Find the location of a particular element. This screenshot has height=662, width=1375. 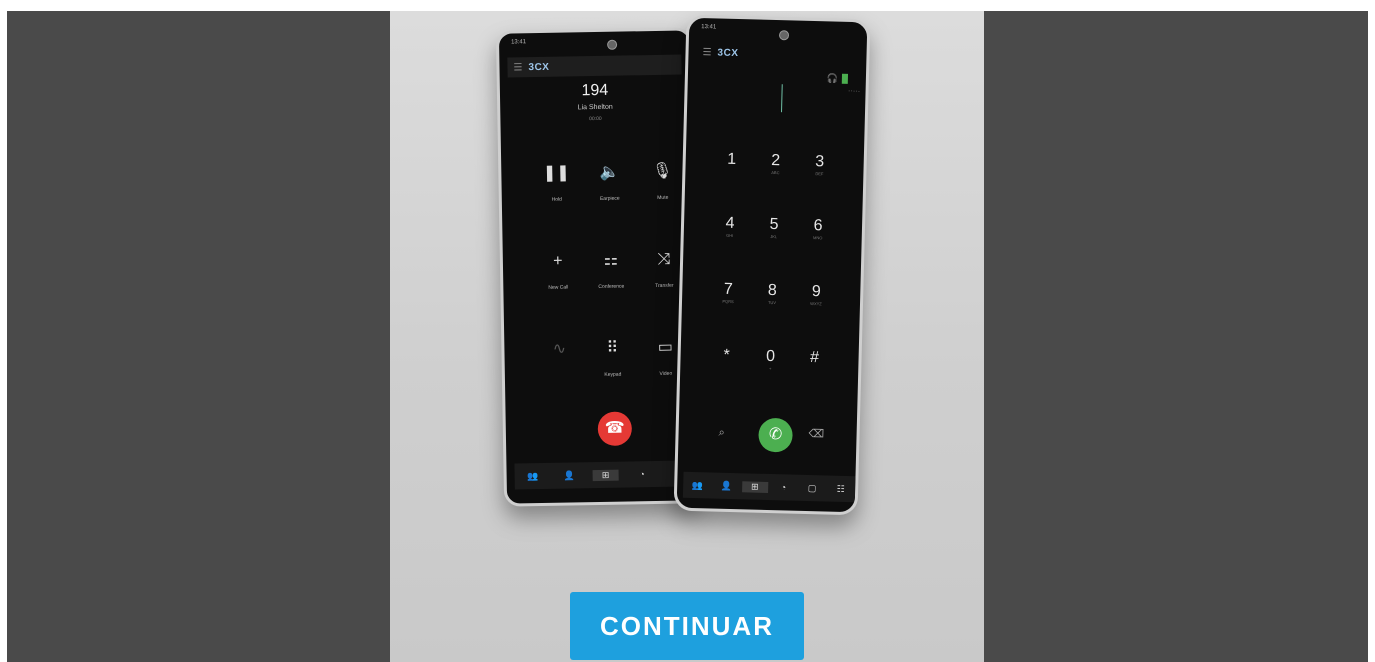

keypad-button: ⠿ Keypad is located at coordinates (612, 357).